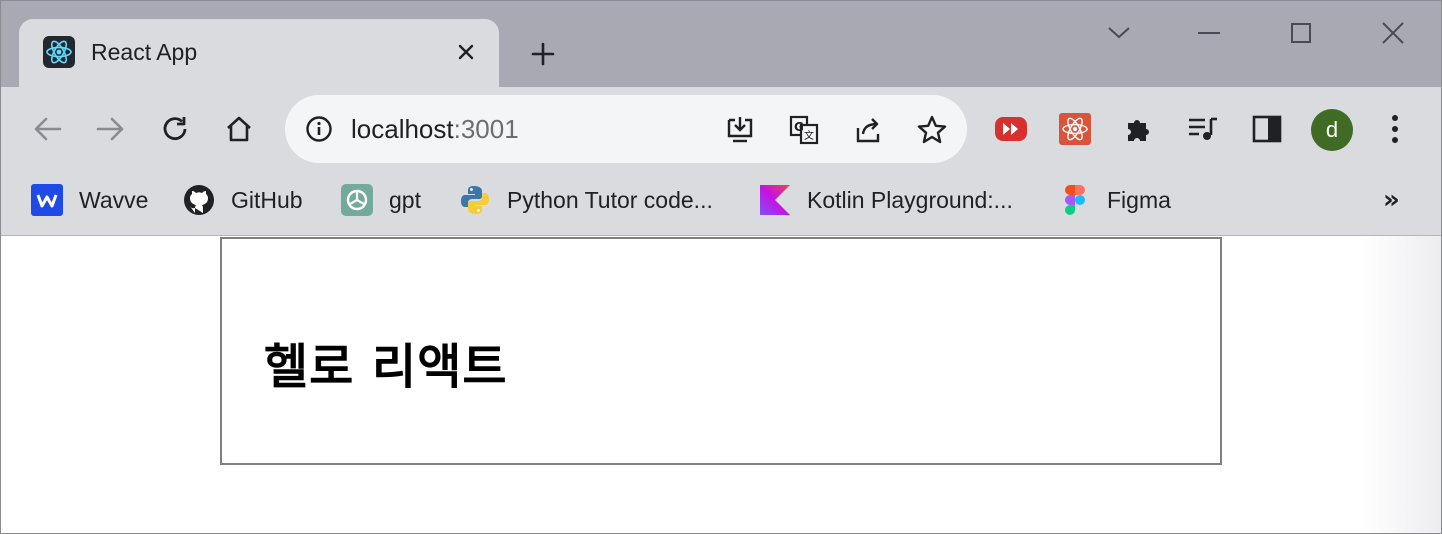  What do you see at coordinates (1139, 199) in the screenshot?
I see `bookmark-label: Figma` at bounding box center [1139, 199].